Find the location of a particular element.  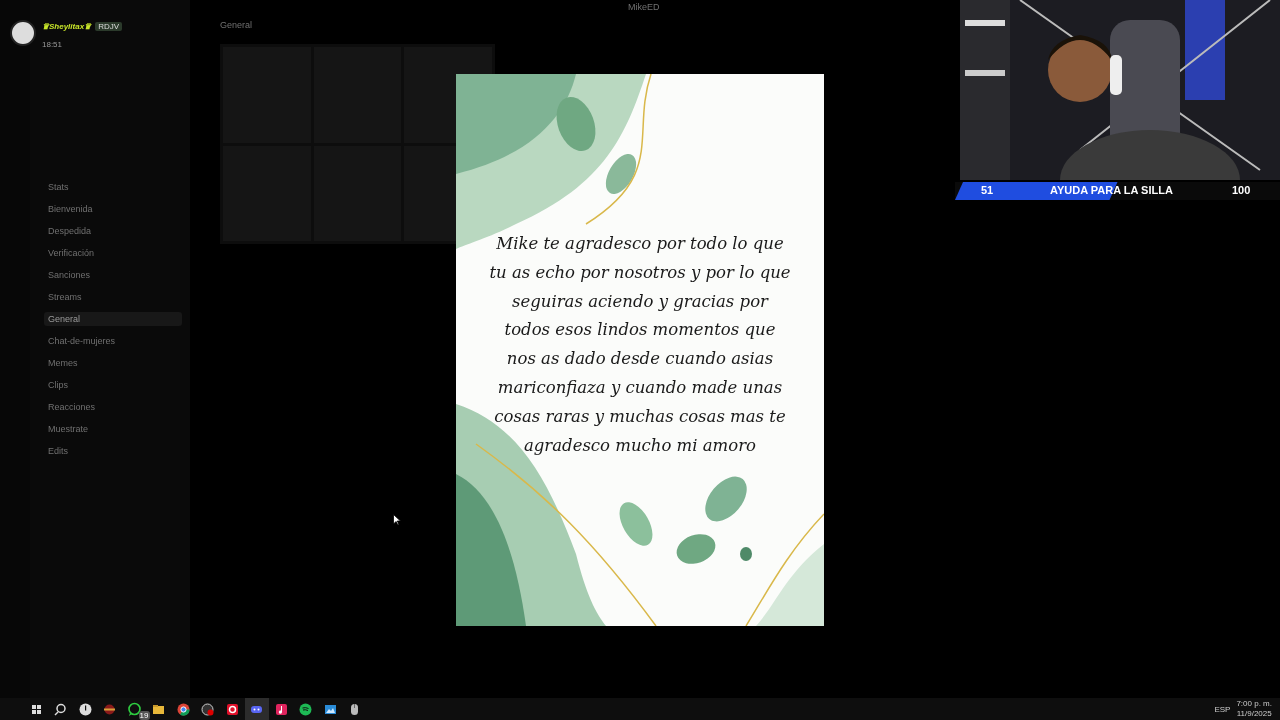

music-icon is located at coordinates (306, 709).